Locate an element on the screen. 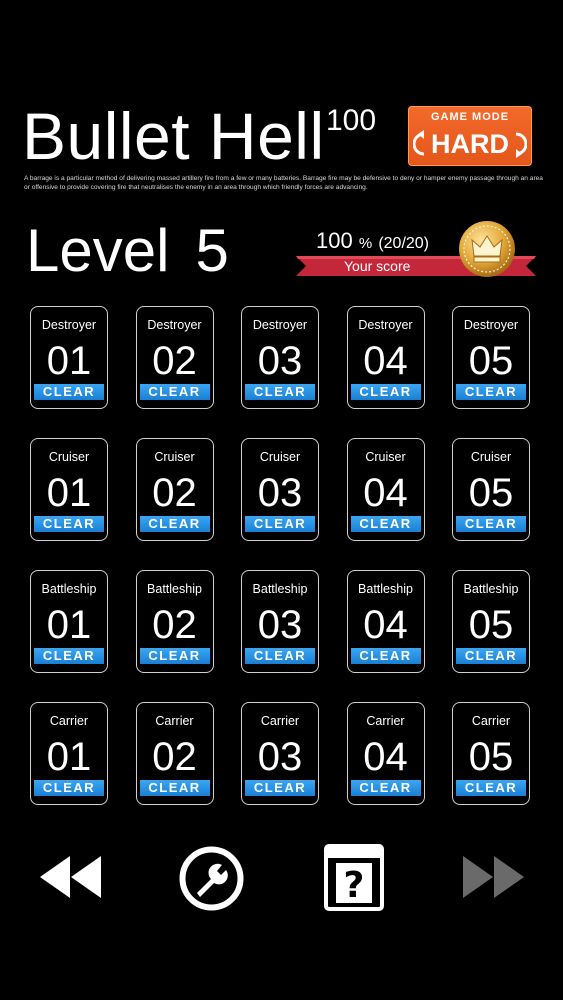 This screenshot has height=1000, width=563. game-mode-toggle: GAME MODE HARD is located at coordinates (470, 136).